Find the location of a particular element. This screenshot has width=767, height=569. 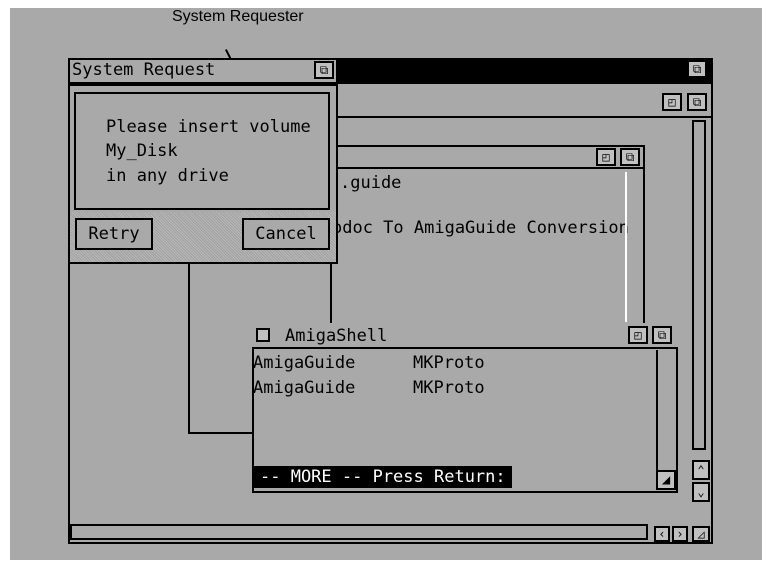

connector-line-vertical is located at coordinates (189, 348).